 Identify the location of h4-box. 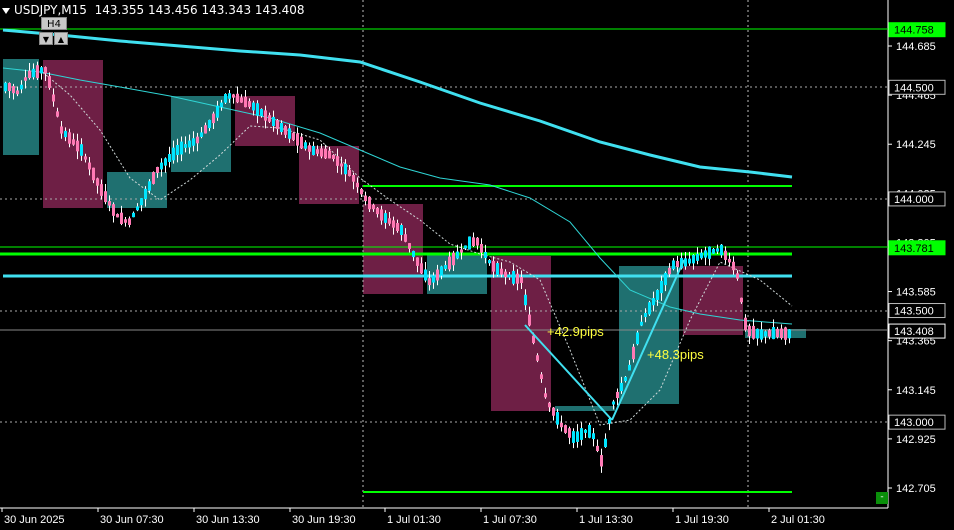
(585, 408).